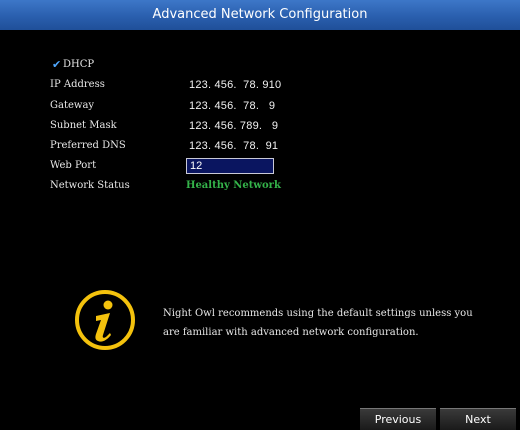  I want to click on preferred-dns-field: 123. 456. 78. 91, so click(233, 146).